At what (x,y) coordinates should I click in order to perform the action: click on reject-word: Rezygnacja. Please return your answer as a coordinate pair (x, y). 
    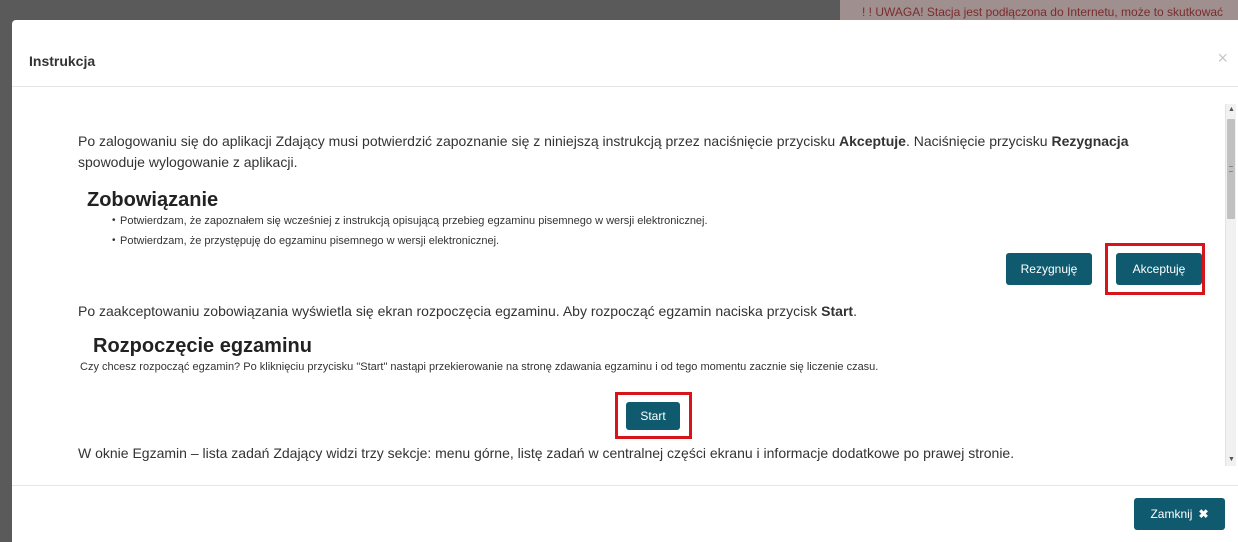
    Looking at the image, I should click on (1090, 141).